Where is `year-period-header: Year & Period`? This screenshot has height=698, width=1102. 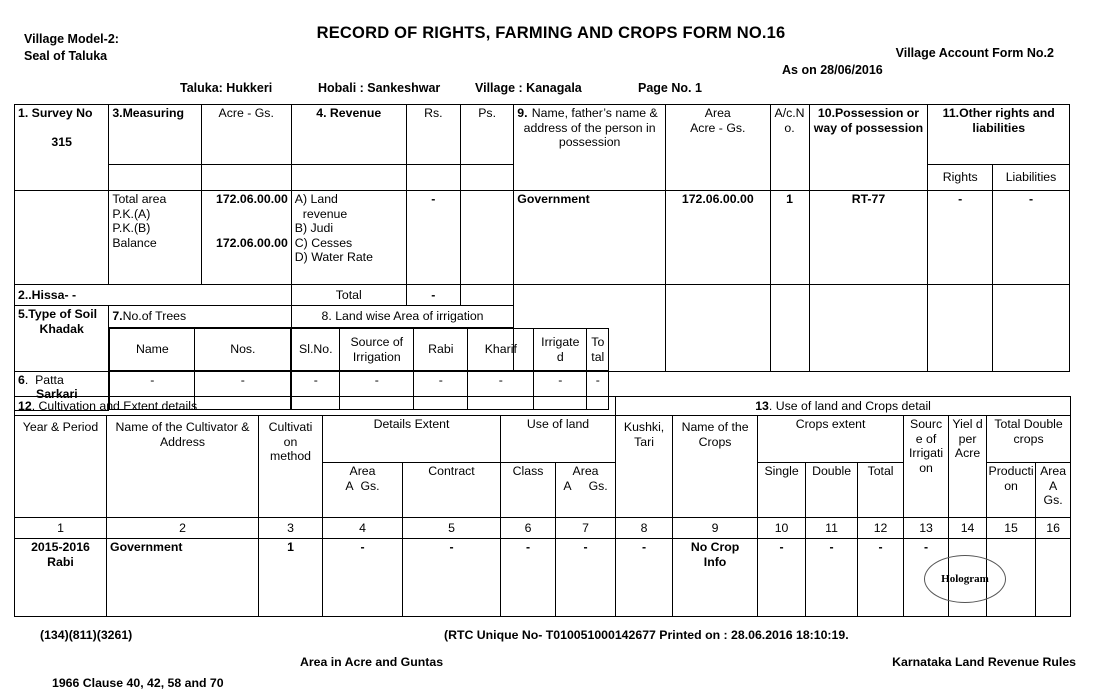
year-period-header: Year & Period is located at coordinates (60, 466).